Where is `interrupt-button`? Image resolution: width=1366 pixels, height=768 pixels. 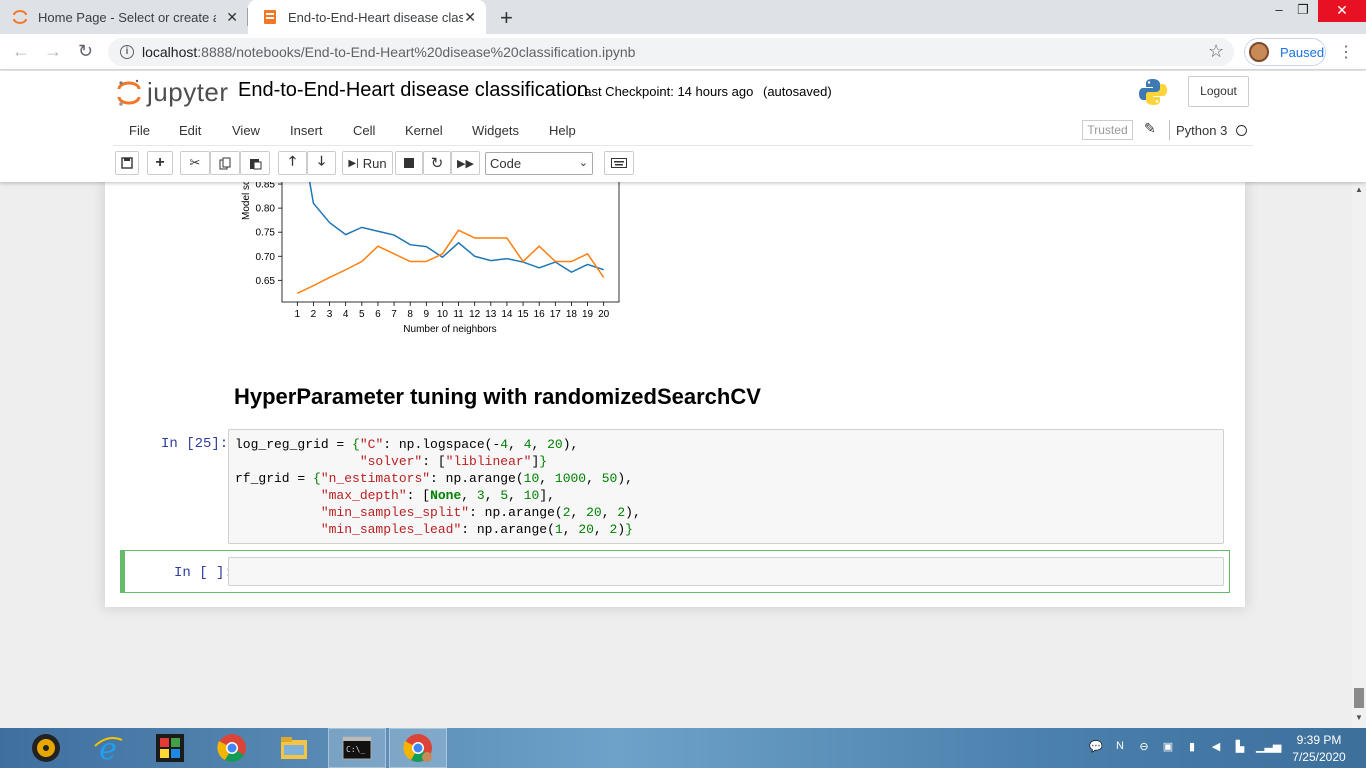 interrupt-button is located at coordinates (409, 163).